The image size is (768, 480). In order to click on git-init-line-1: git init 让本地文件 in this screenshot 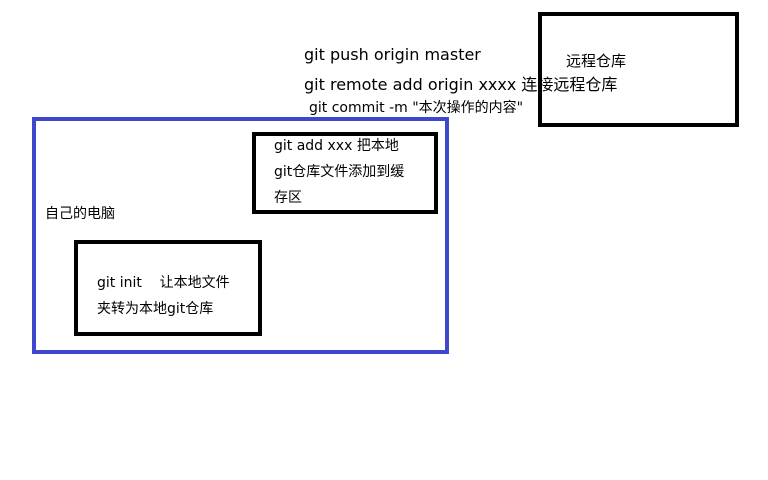, I will do `click(163, 283)`.